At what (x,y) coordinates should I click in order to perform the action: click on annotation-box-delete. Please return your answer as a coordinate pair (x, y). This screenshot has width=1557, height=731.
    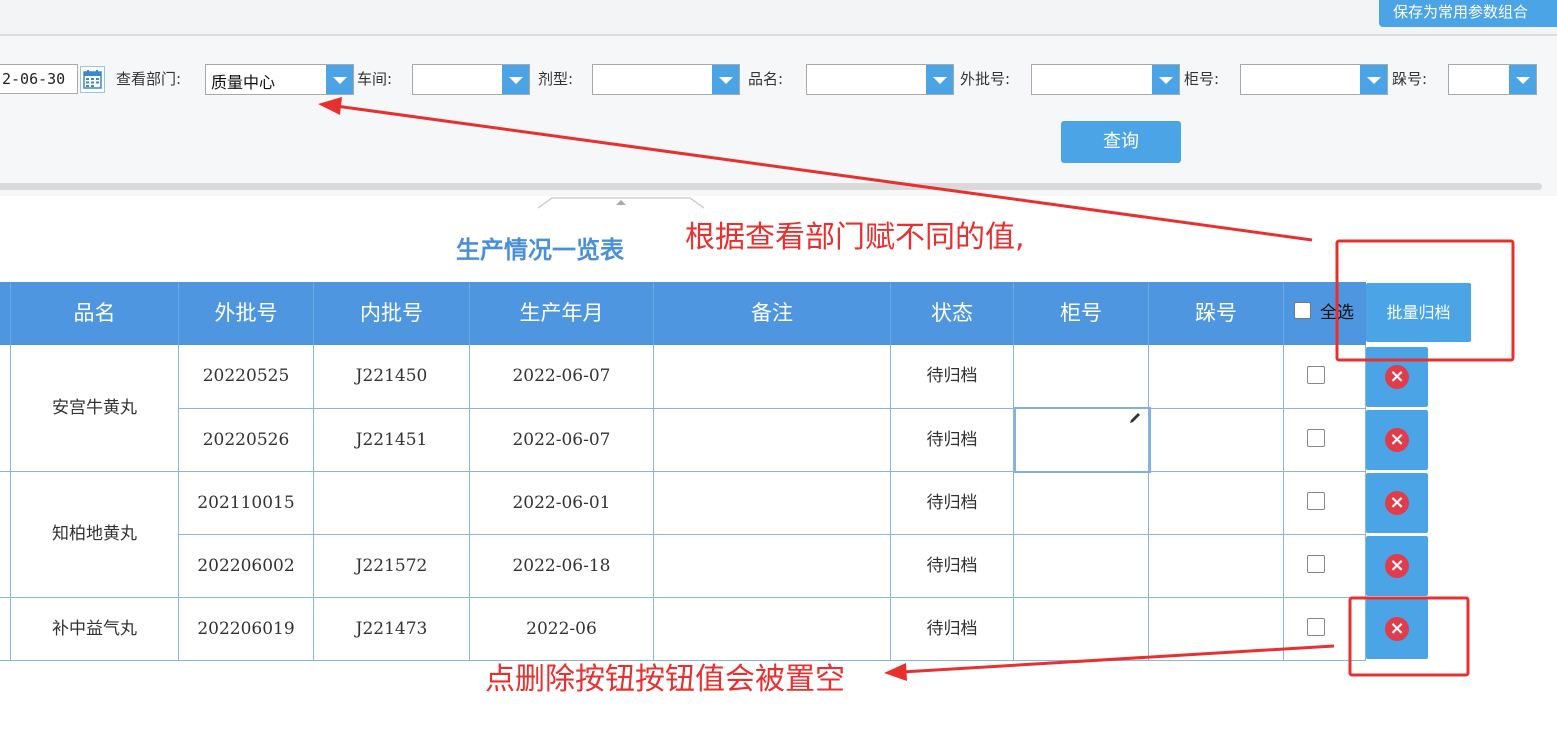
    Looking at the image, I should click on (1409, 636).